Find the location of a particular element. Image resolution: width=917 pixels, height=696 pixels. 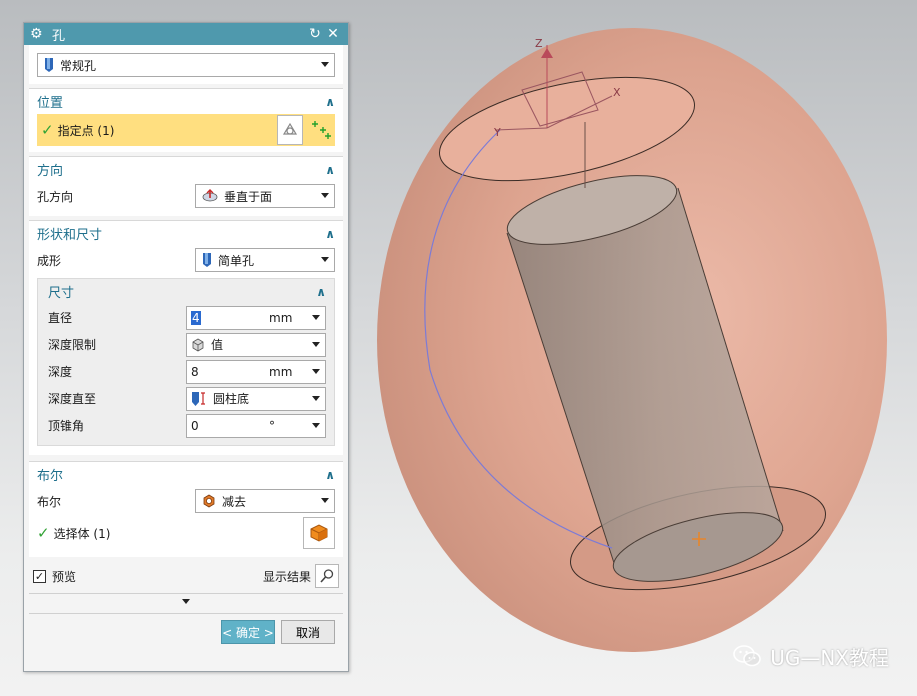

specify-point-row: ✓ 指定点 (1) is located at coordinates (186, 130).